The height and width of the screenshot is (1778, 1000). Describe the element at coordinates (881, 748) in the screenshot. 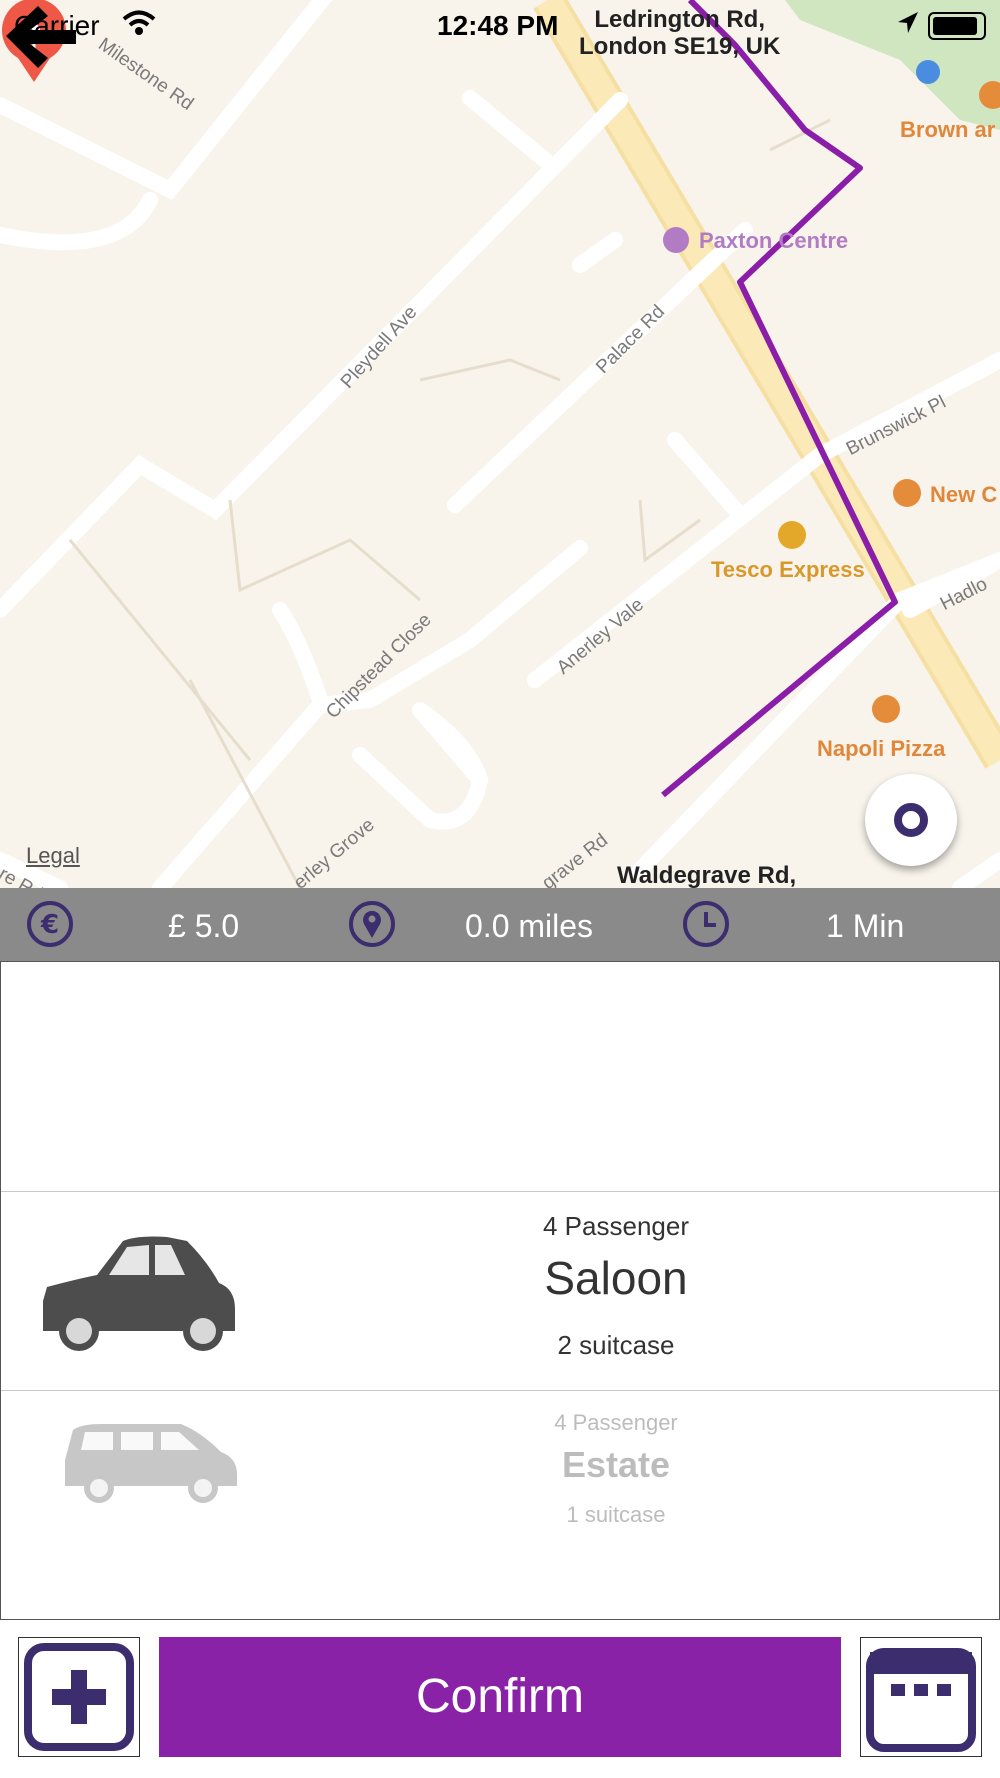

I see `poi-label: Napoli Pizza` at that location.